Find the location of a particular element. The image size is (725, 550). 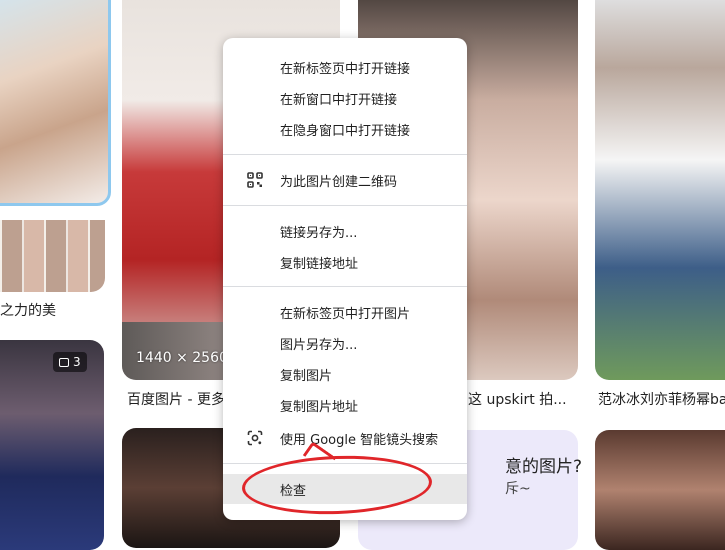

menu-item-google-lens-search: 使用 Google 智能镜头搜索 is located at coordinates (345, 438).